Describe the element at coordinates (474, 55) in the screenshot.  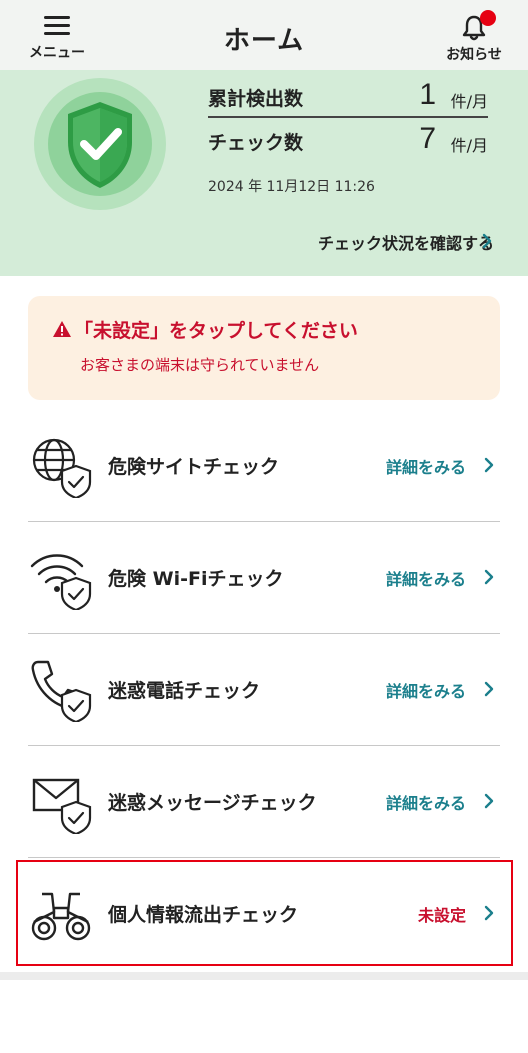
I see `notifications-label: お知らせ` at that location.